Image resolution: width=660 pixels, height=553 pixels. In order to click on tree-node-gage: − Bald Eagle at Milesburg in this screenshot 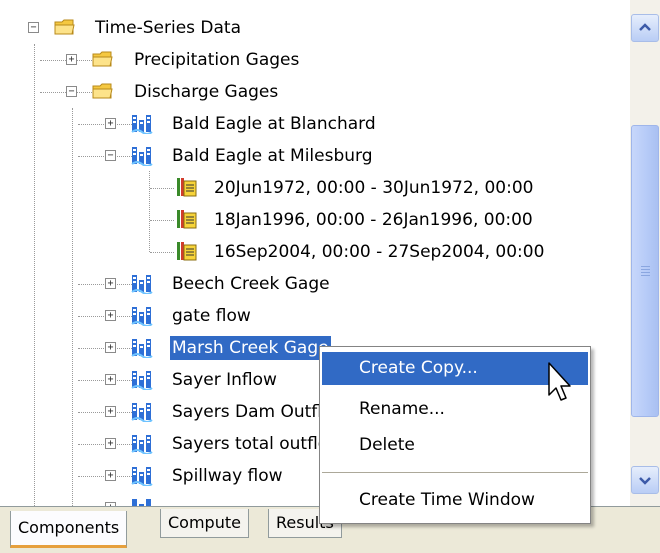, I will do `click(310, 156)`.